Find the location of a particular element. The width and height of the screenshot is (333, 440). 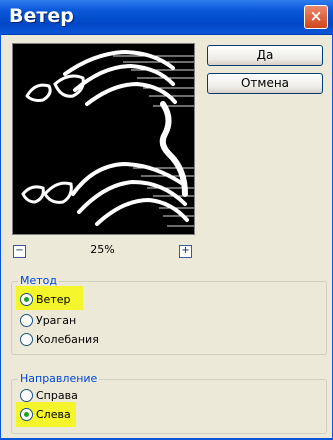

radio-direction-right: Справа is located at coordinates (49, 395).